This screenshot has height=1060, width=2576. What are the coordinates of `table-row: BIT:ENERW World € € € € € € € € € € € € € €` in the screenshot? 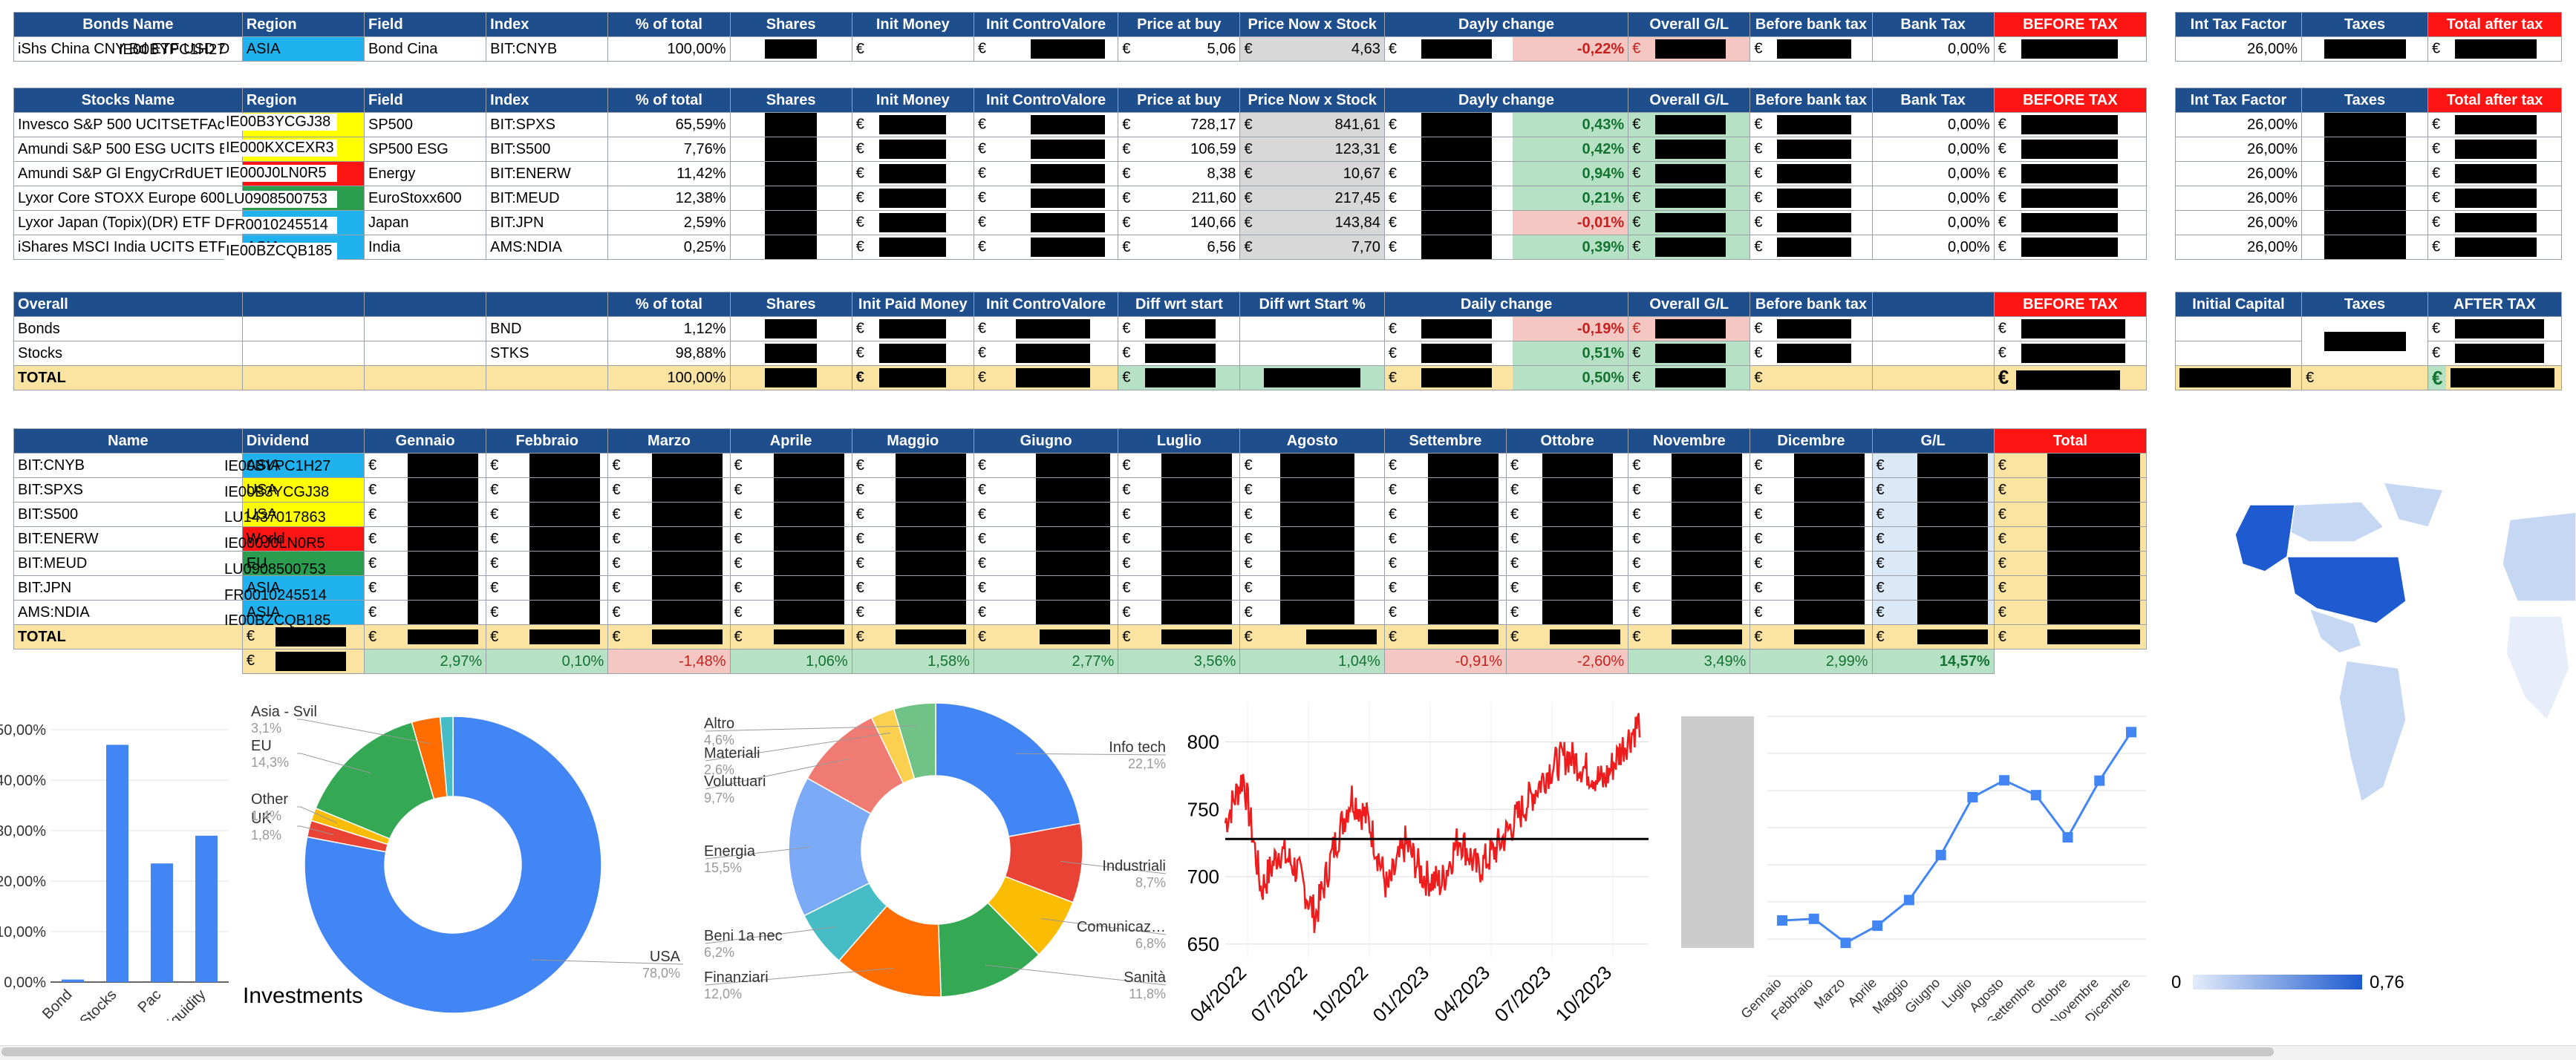 It's located at (1080, 539).